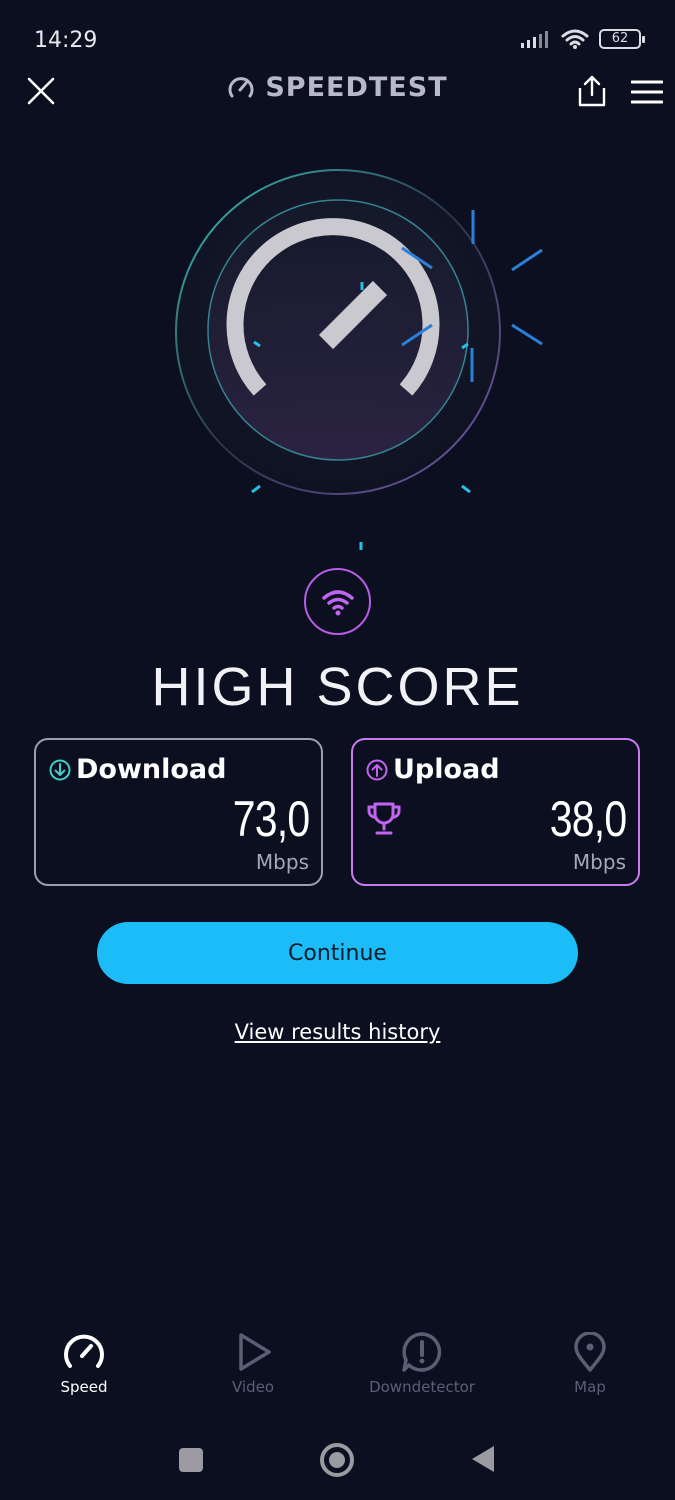 The image size is (675, 1500). I want to click on trophy-icon, so click(384, 818).